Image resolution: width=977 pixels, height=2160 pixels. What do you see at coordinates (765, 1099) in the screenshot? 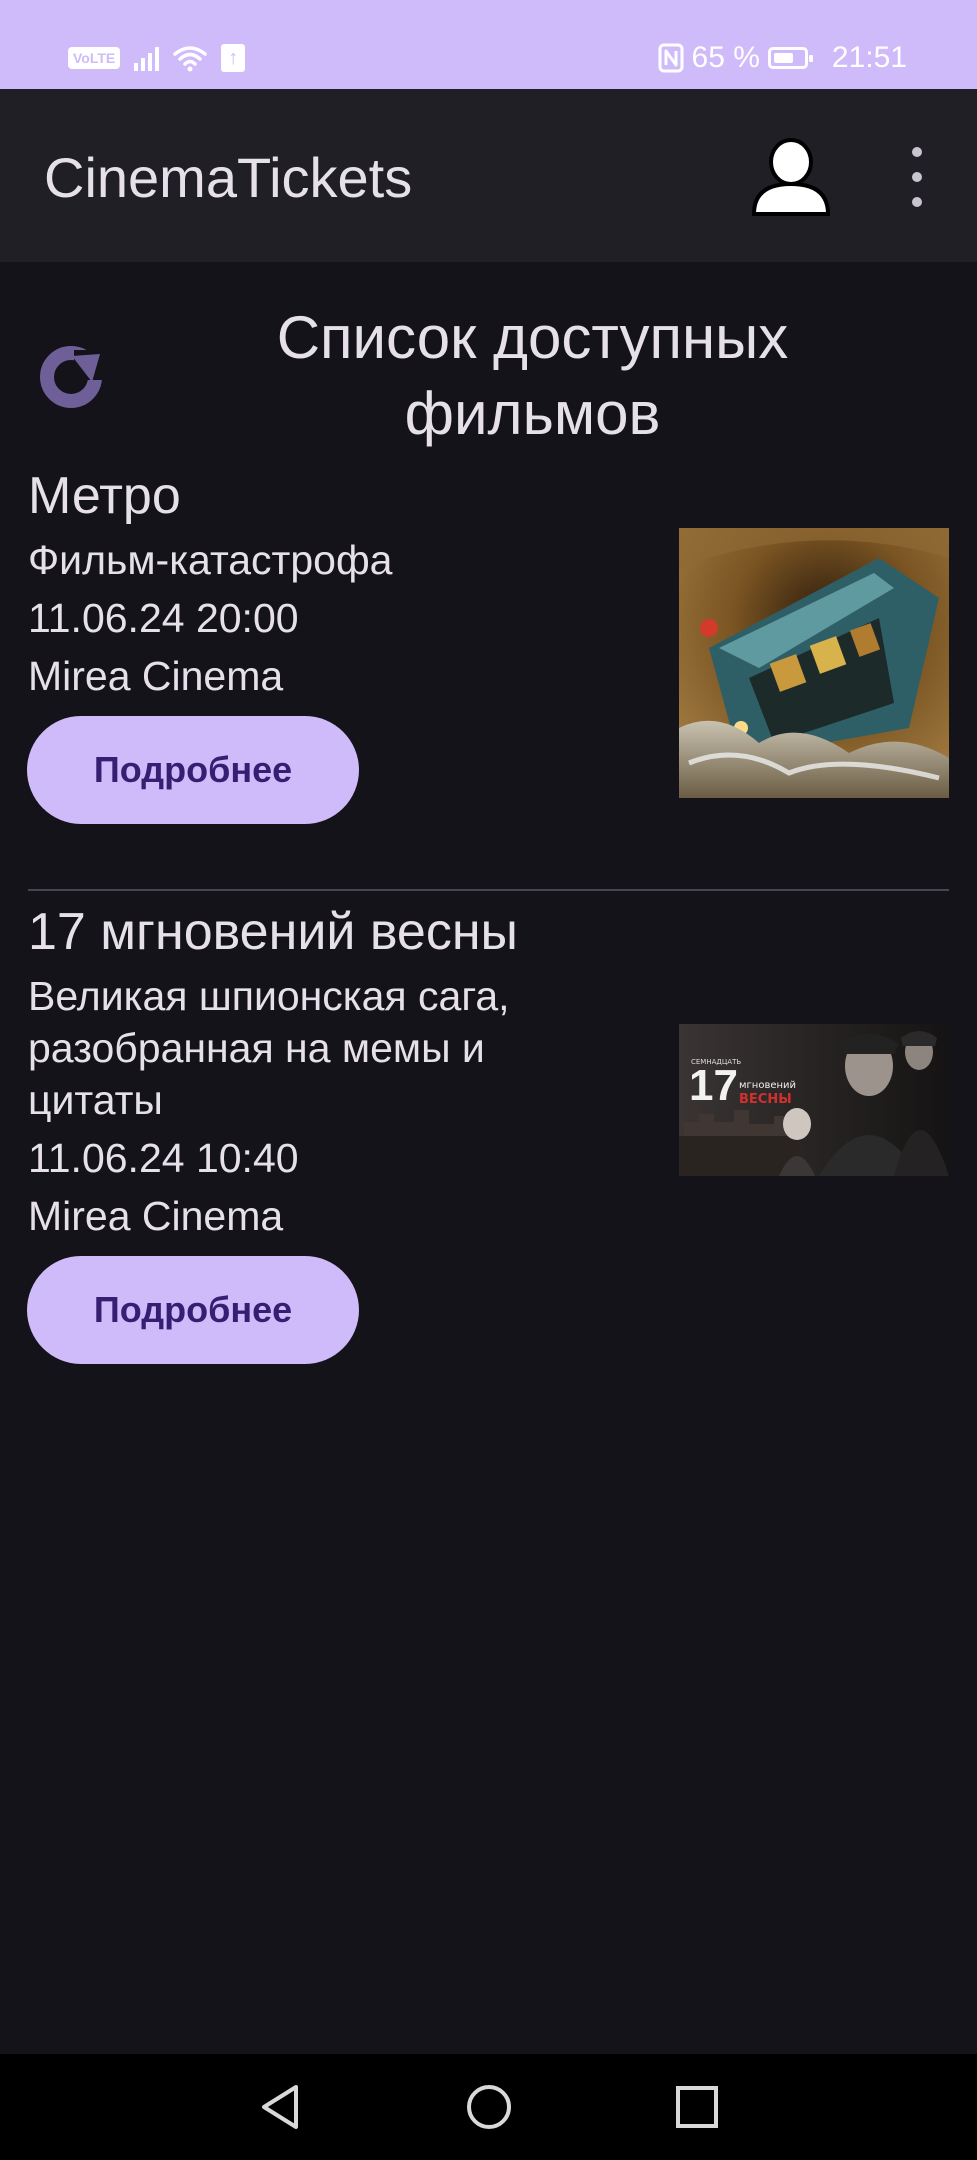
I see `poster-red-text: ВЕСНЫ` at bounding box center [765, 1099].